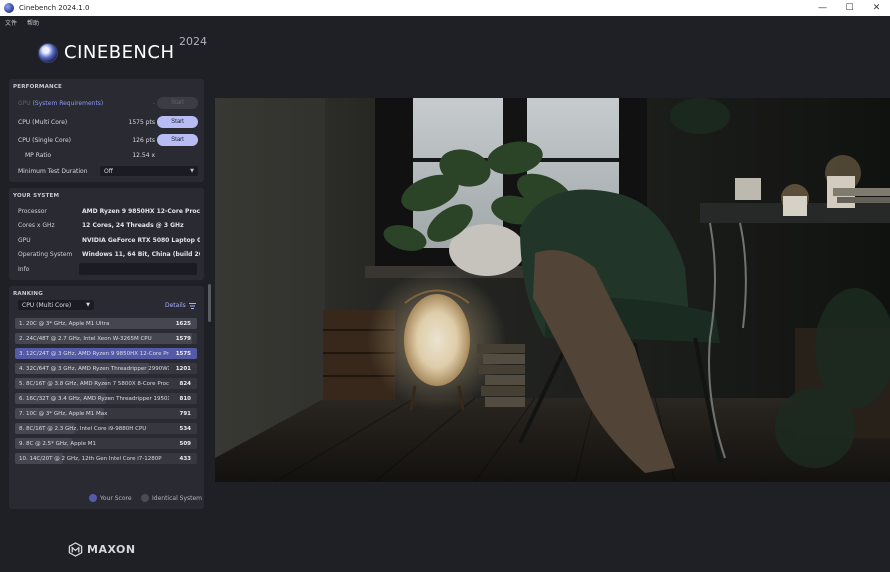 The width and height of the screenshot is (890, 572). I want to click on cpu-multi-start-button: Start, so click(177, 122).